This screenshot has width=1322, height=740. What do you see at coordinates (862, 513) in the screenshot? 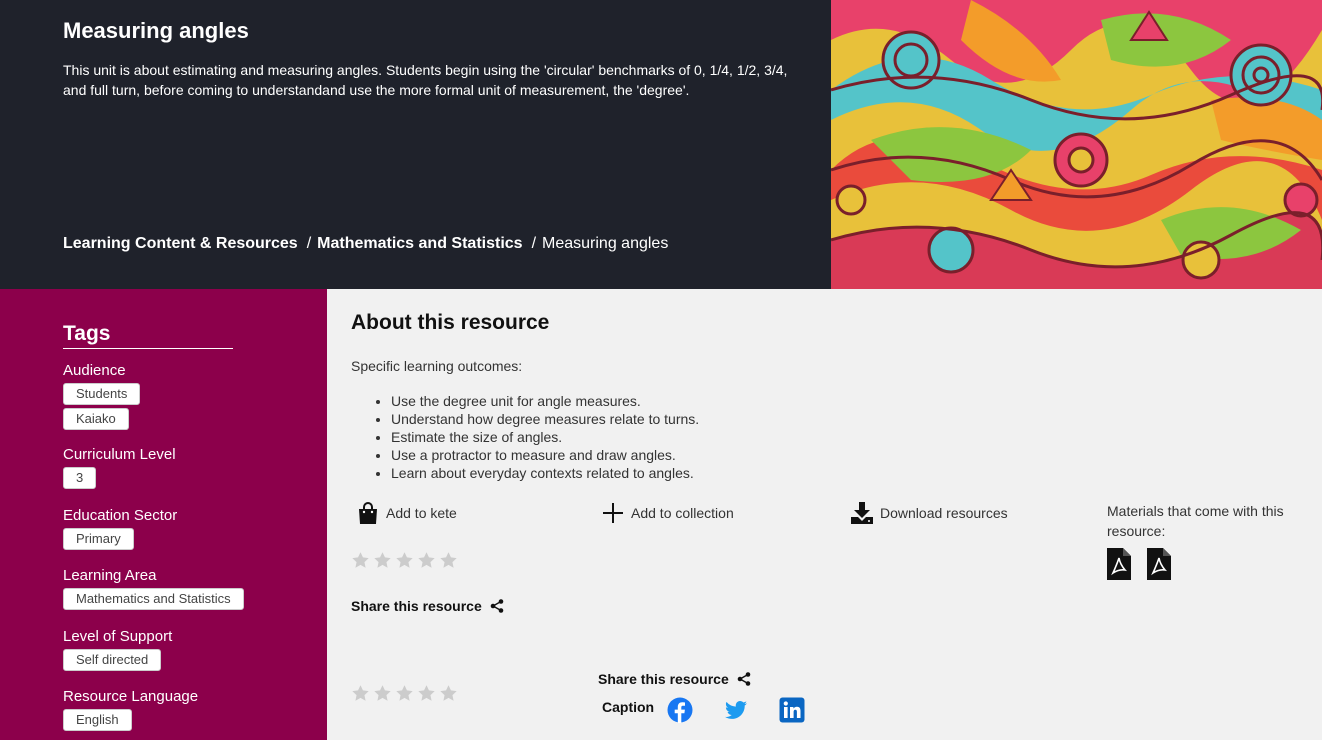
I see `download-icon` at bounding box center [862, 513].